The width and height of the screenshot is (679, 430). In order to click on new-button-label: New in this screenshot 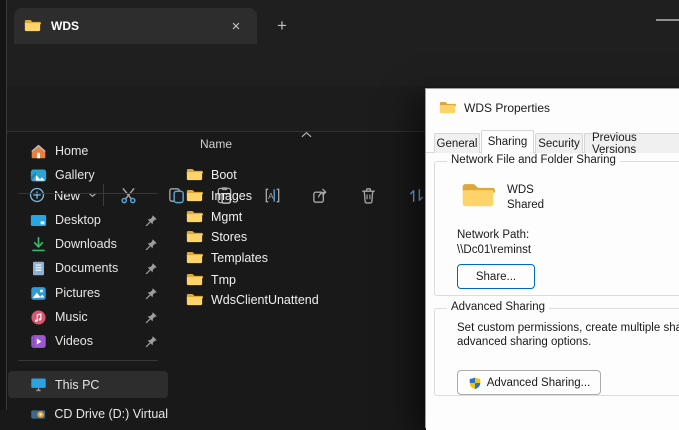, I will do `click(67, 195)`.